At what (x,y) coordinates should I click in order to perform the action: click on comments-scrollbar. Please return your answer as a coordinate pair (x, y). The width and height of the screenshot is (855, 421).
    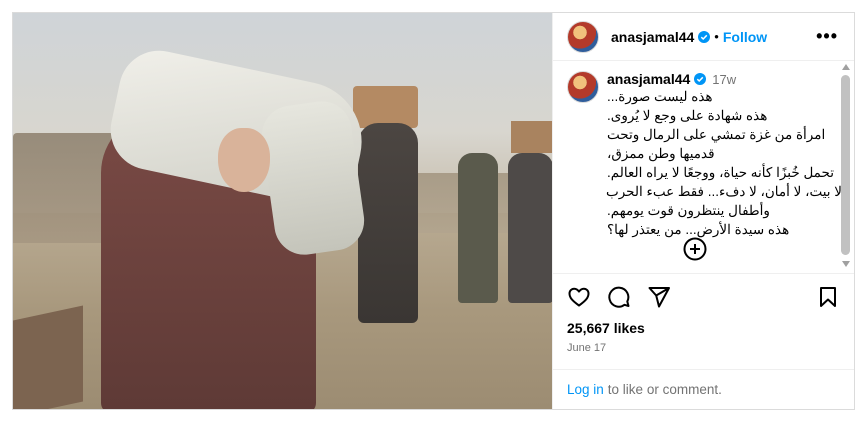
    Looking at the image, I should click on (846, 167).